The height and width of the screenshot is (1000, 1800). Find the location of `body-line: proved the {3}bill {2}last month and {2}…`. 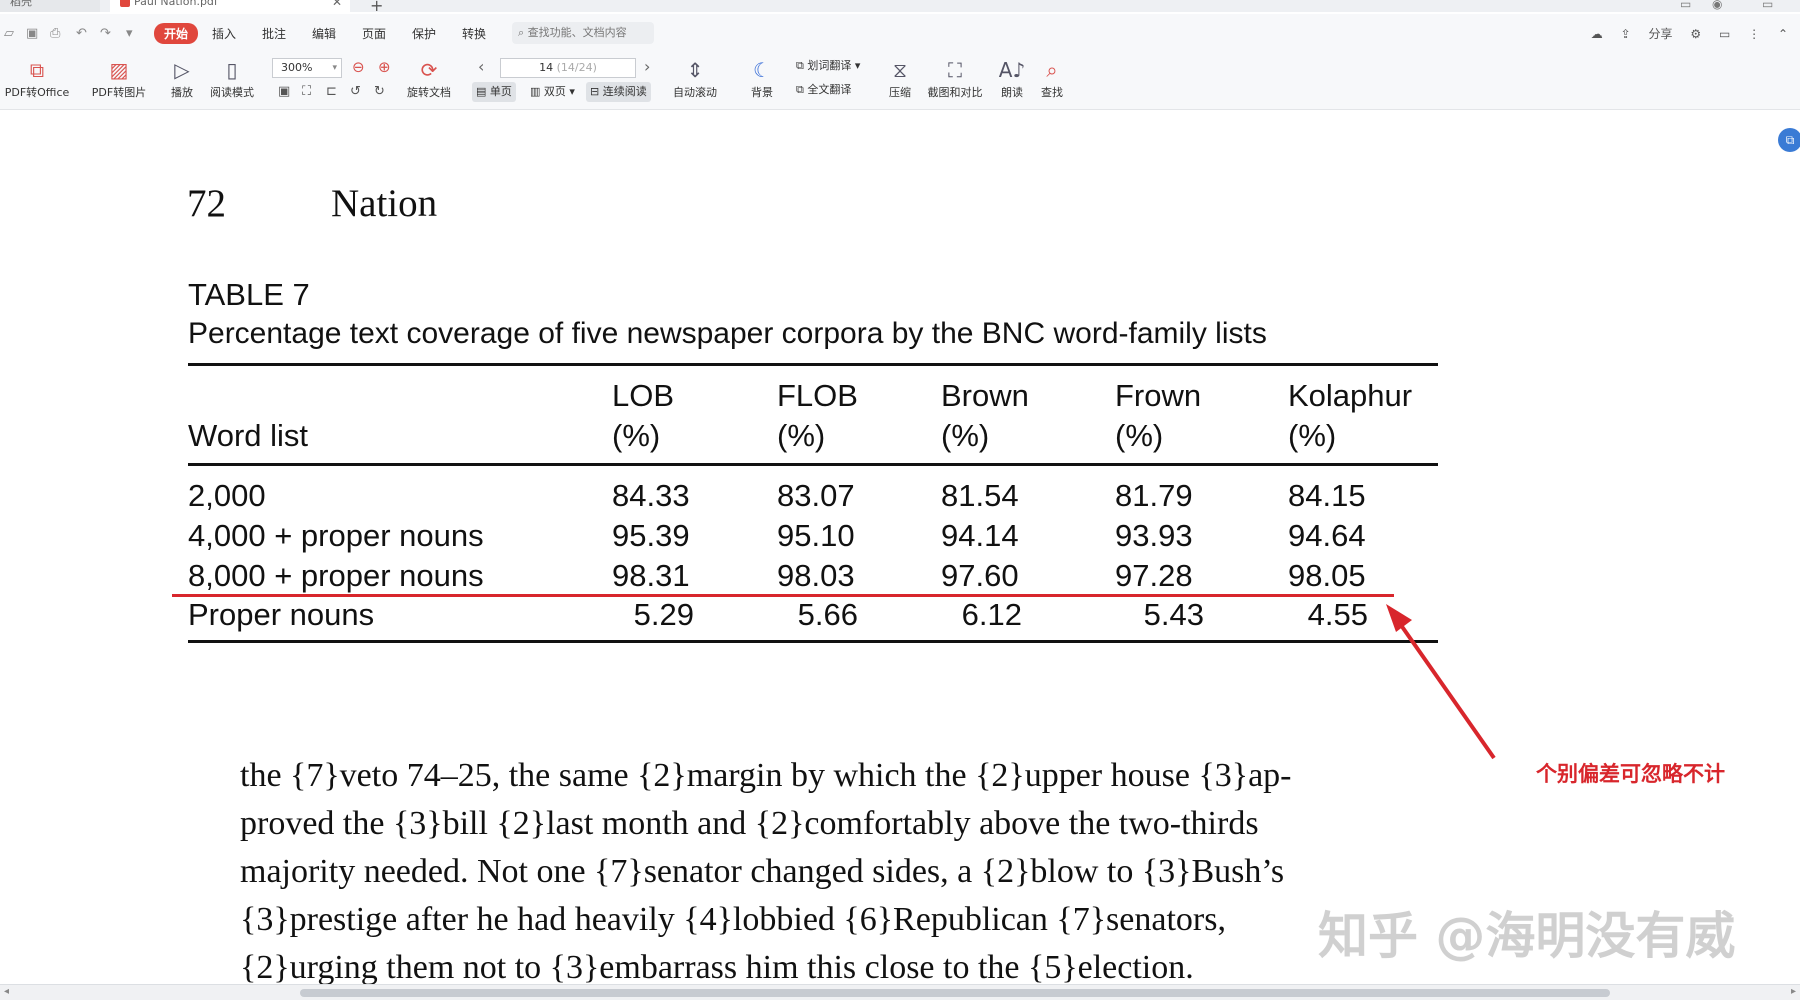

body-line: proved the {3}bill {2}last month and {2}… is located at coordinates (749, 823).